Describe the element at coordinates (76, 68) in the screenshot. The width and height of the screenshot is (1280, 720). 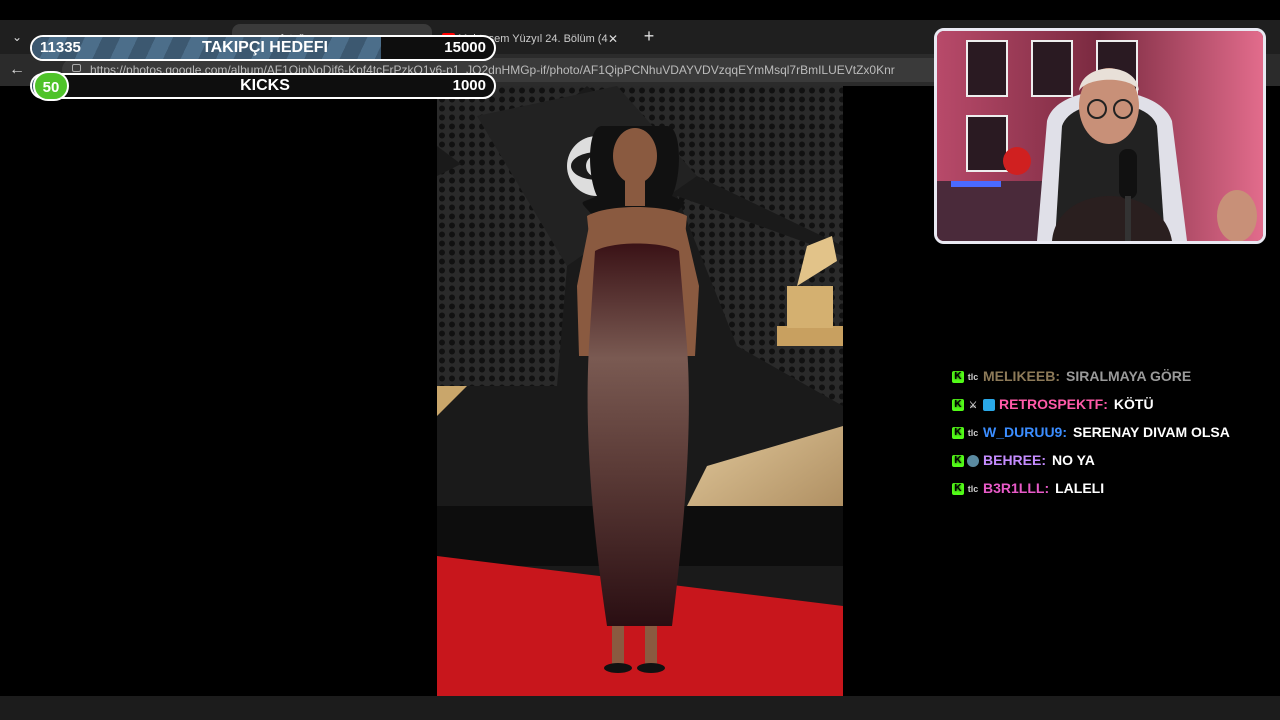
I see `lock-icon` at that location.